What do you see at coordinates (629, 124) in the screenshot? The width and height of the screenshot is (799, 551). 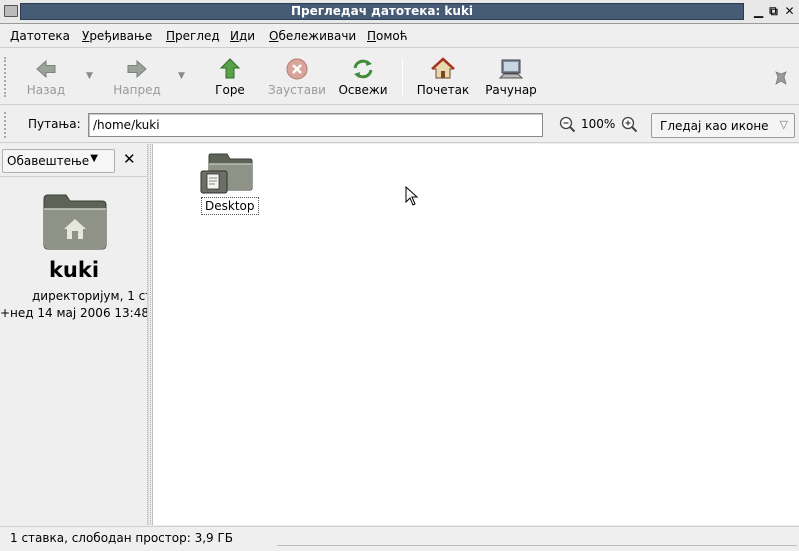 I see `zoom-in-icon` at bounding box center [629, 124].